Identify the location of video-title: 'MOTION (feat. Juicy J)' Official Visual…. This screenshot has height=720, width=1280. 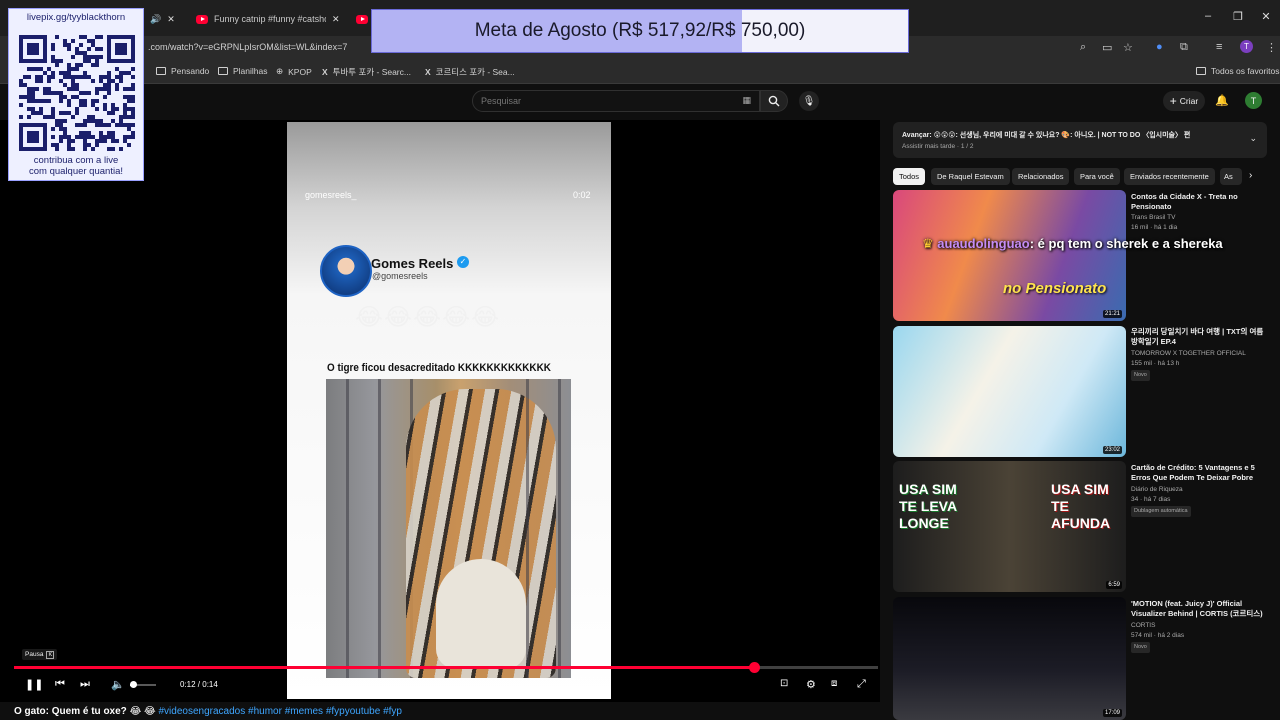
(1198, 609).